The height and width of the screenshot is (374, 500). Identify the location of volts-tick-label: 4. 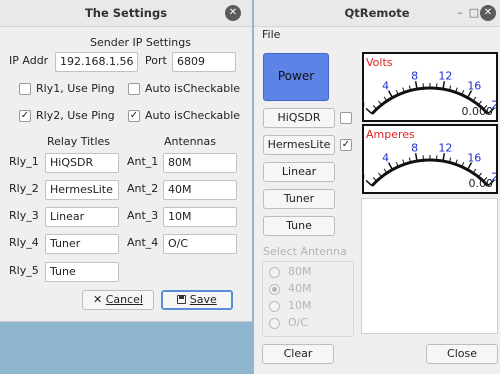
(385, 85).